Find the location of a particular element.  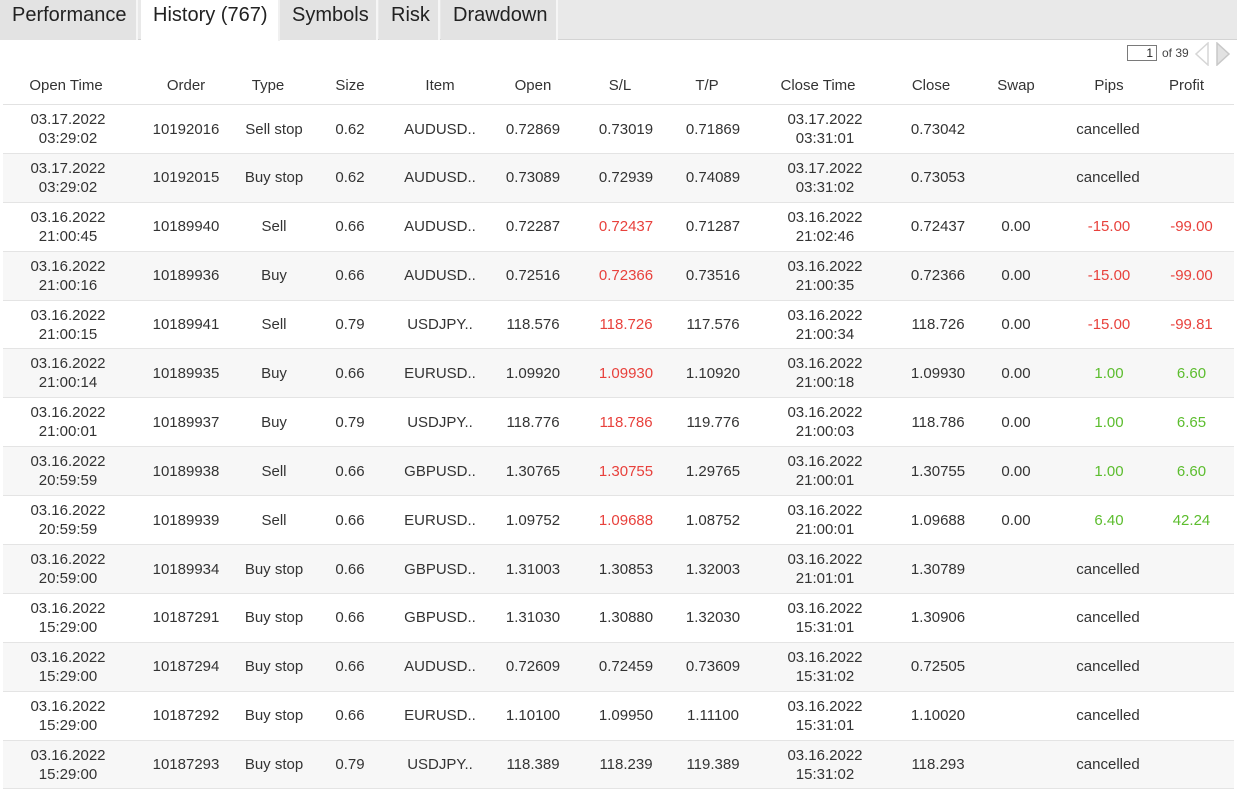

open-price-cell: 1.10100 is located at coordinates (533, 716).